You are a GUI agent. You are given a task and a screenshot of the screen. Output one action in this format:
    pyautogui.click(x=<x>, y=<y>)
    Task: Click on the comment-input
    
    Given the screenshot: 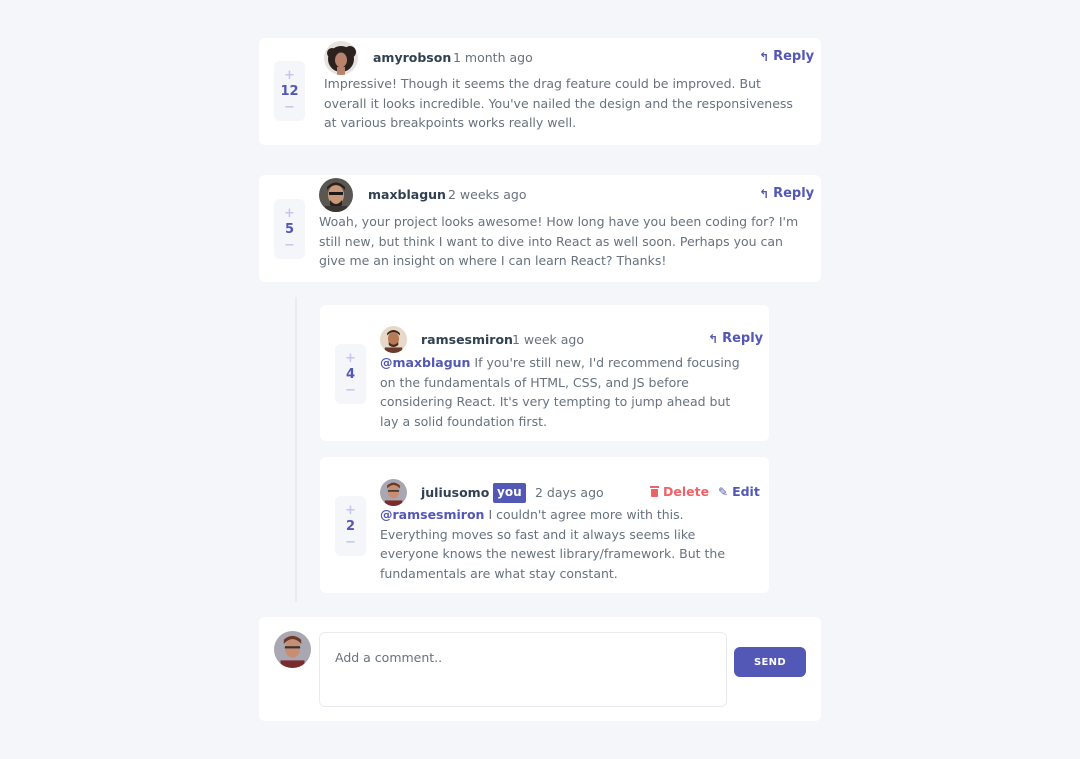 What is the action you would take?
    pyautogui.click(x=523, y=669)
    